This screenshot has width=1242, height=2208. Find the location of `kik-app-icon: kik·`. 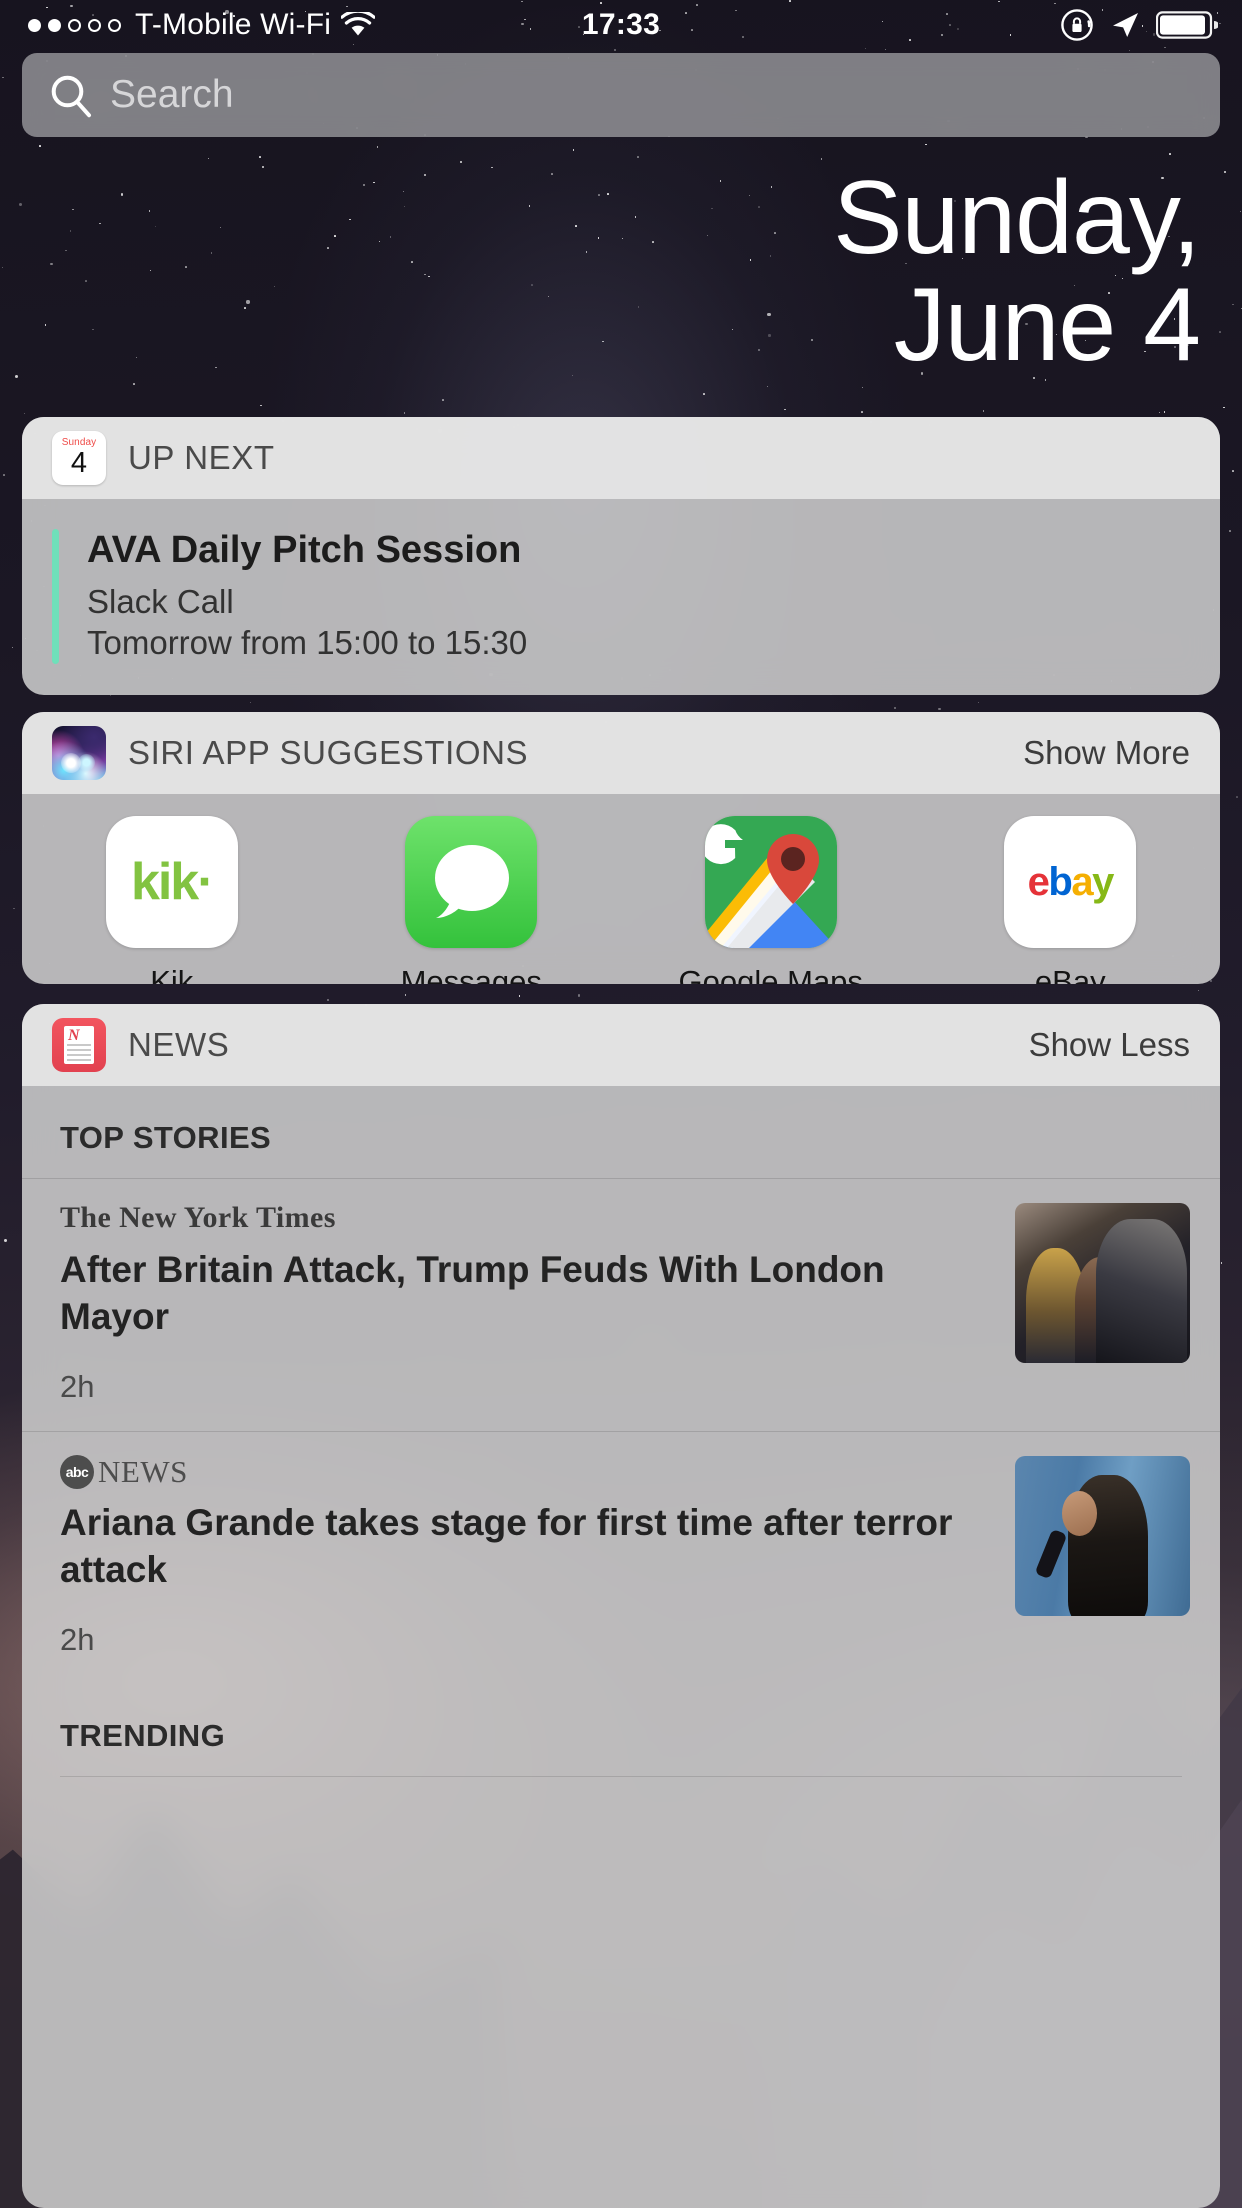

kik-app-icon: kik· is located at coordinates (171, 882).